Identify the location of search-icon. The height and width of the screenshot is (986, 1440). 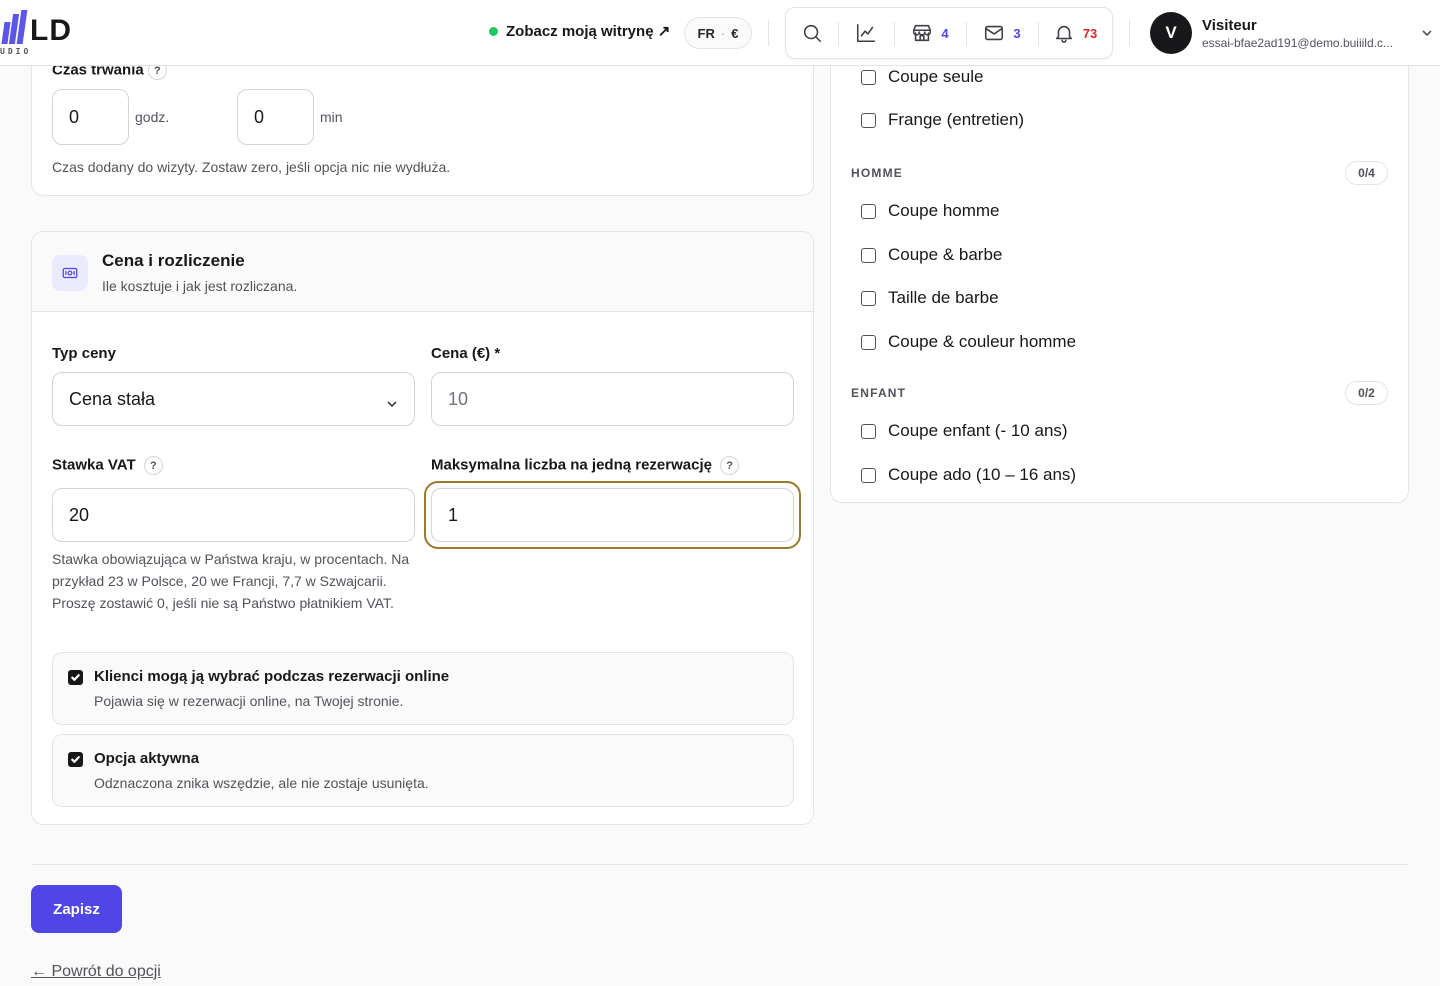
(812, 33).